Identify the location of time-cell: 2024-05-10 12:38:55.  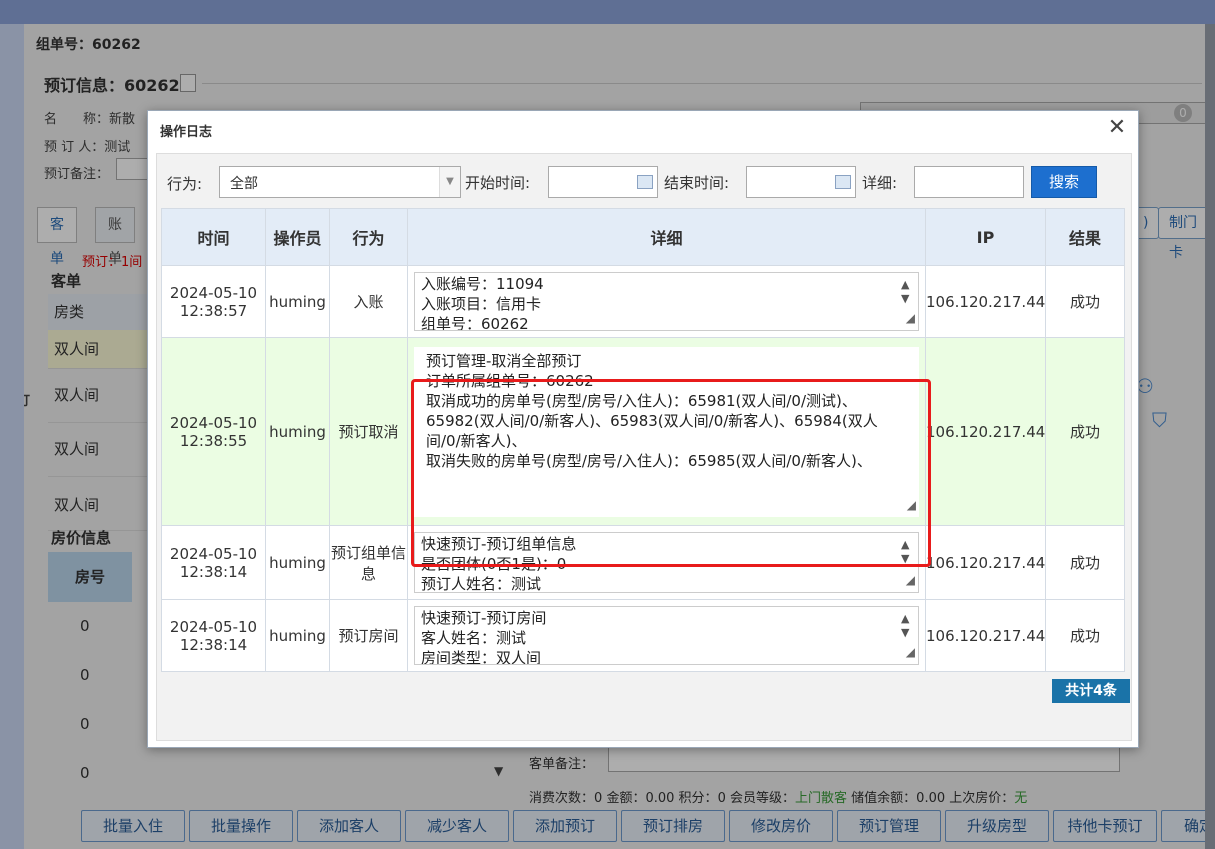
(213, 431).